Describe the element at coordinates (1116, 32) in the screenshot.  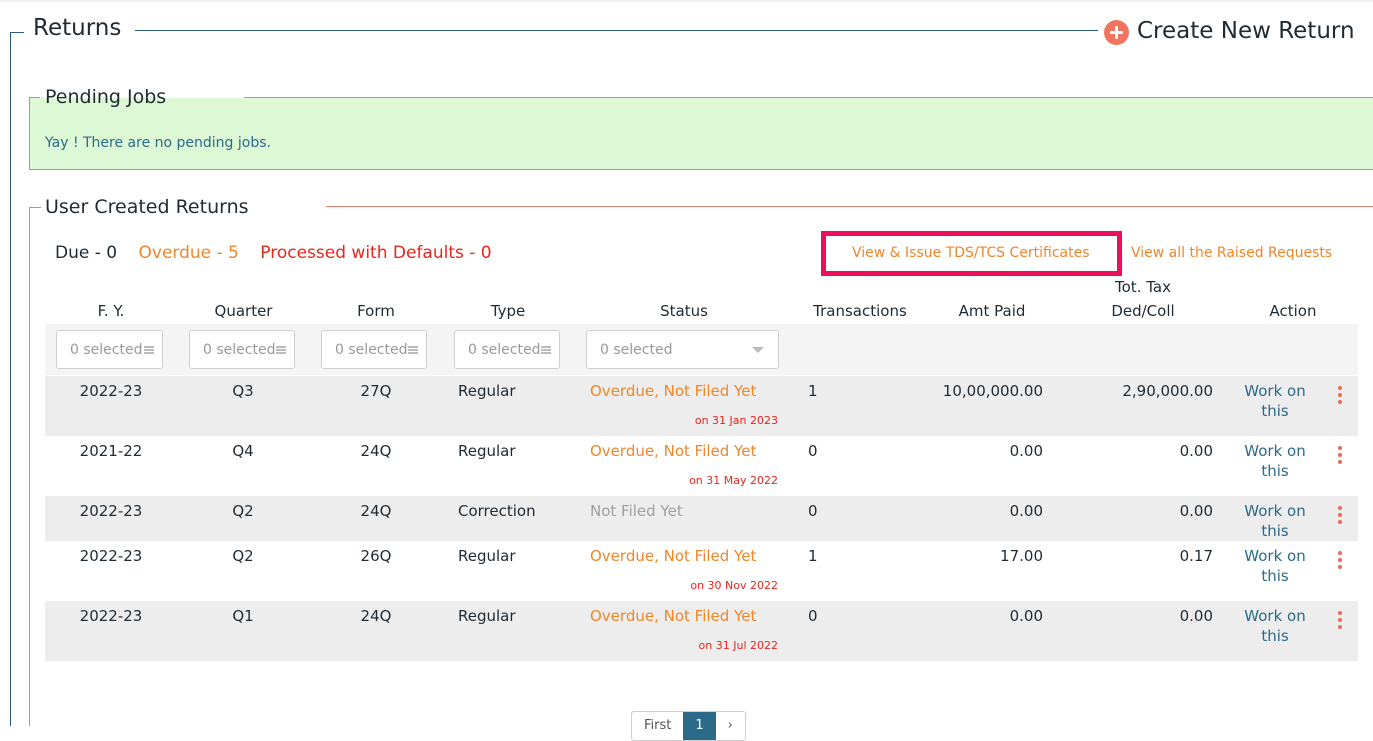
I see `plus-circle-icon` at that location.